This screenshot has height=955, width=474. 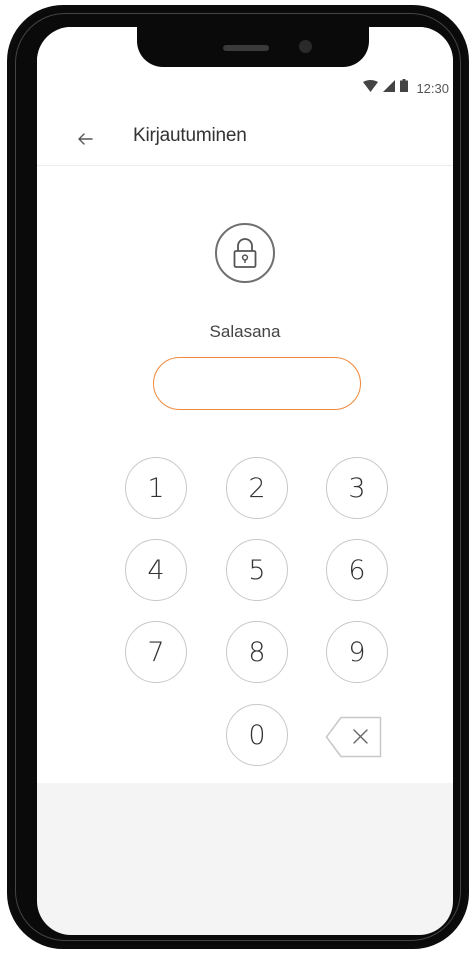 What do you see at coordinates (257, 383) in the screenshot?
I see `password-input` at bounding box center [257, 383].